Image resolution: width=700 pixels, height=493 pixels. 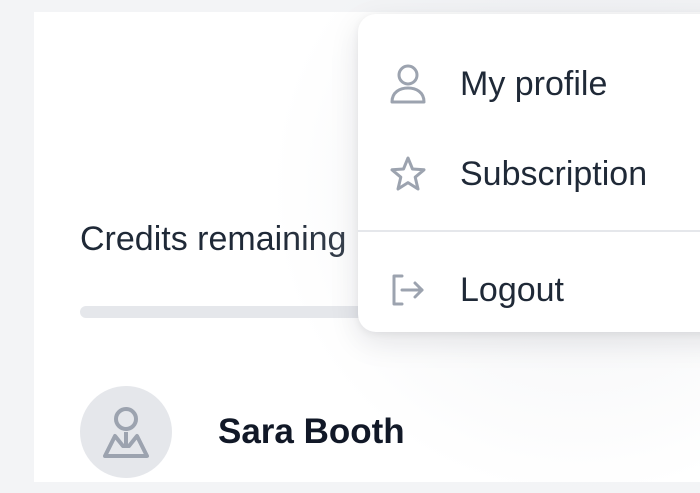 What do you see at coordinates (408, 84) in the screenshot?
I see `user-icon` at bounding box center [408, 84].